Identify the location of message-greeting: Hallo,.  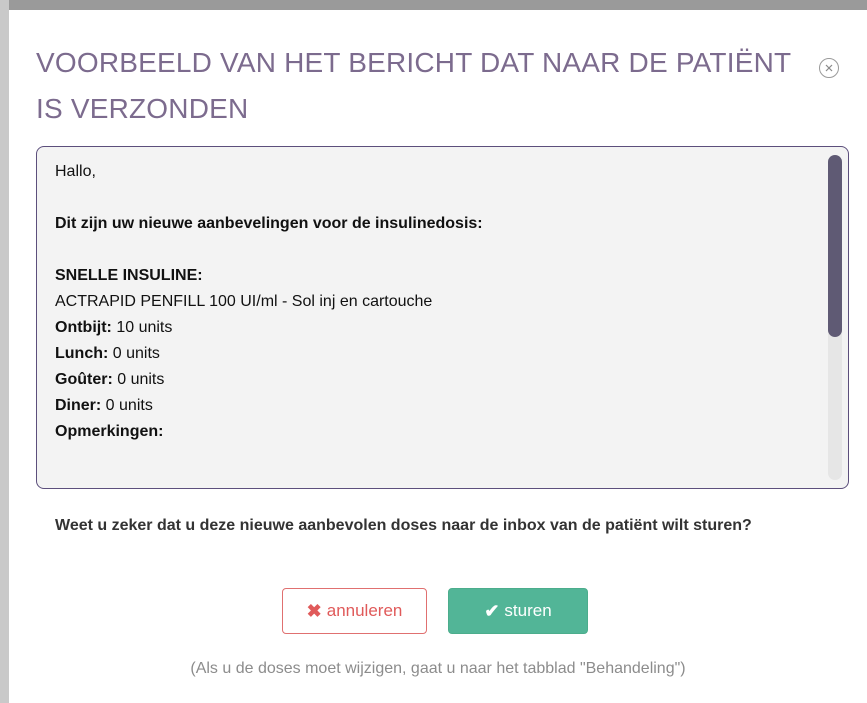
(75, 171).